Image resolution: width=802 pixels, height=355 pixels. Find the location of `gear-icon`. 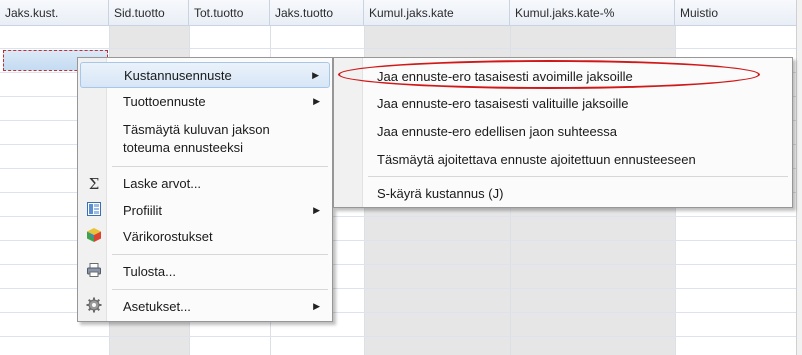

gear-icon is located at coordinates (94, 307).